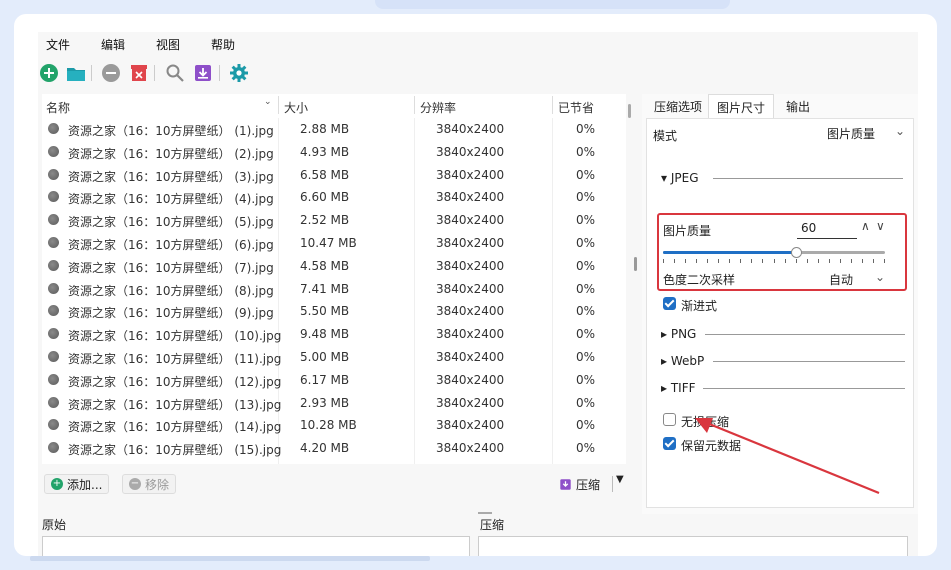 The image size is (951, 570). I want to click on menu-view: 视图, so click(168, 44).